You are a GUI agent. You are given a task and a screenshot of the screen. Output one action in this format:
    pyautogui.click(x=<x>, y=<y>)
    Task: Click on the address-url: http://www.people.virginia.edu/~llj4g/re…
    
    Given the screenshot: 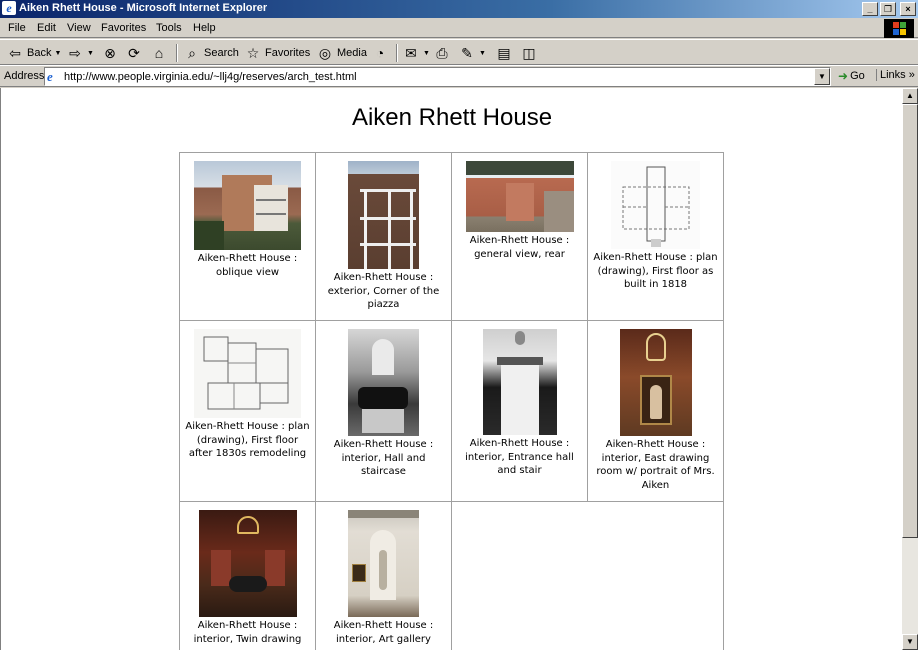 What is the action you would take?
    pyautogui.click(x=210, y=77)
    